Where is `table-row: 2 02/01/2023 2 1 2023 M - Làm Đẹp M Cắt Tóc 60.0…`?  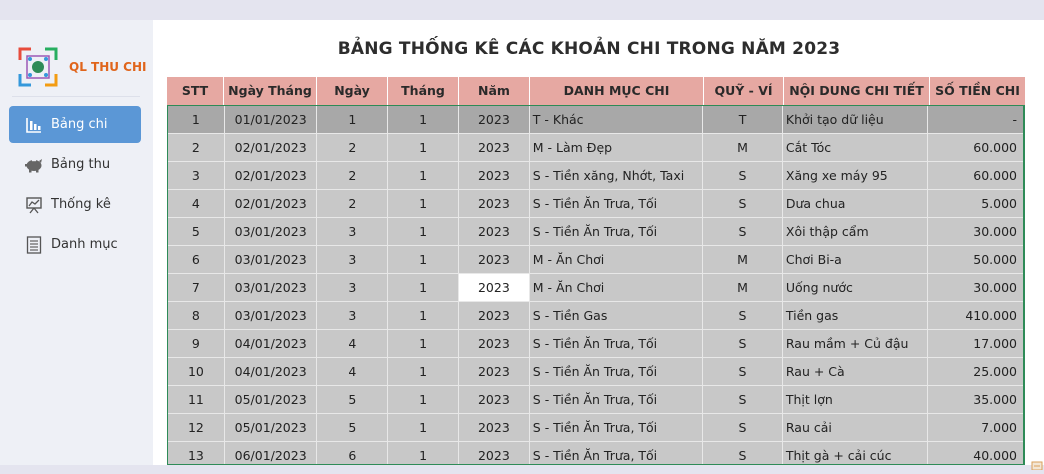 table-row: 2 02/01/2023 2 1 2023 M - Làm Đẹp M Cắt Tóc 60.0… is located at coordinates (595, 148).